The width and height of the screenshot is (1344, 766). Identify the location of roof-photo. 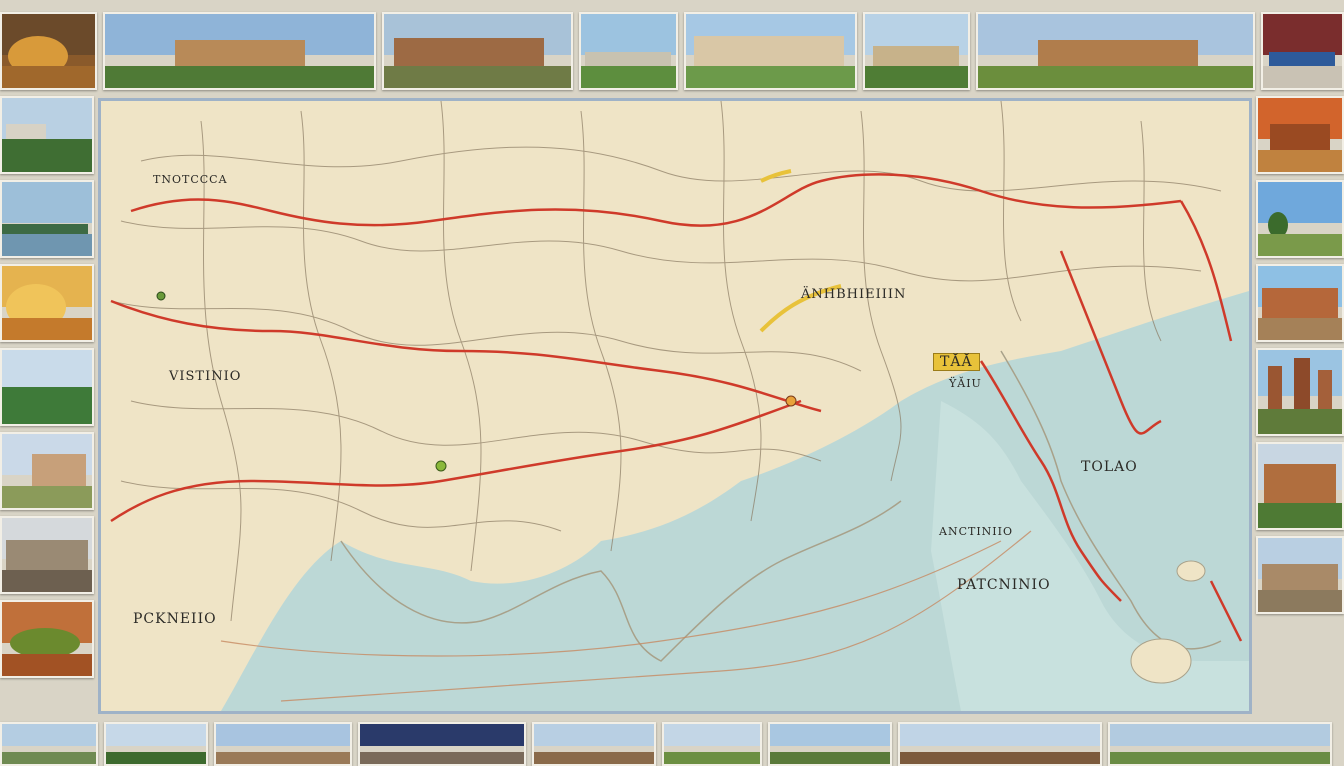
(594, 744).